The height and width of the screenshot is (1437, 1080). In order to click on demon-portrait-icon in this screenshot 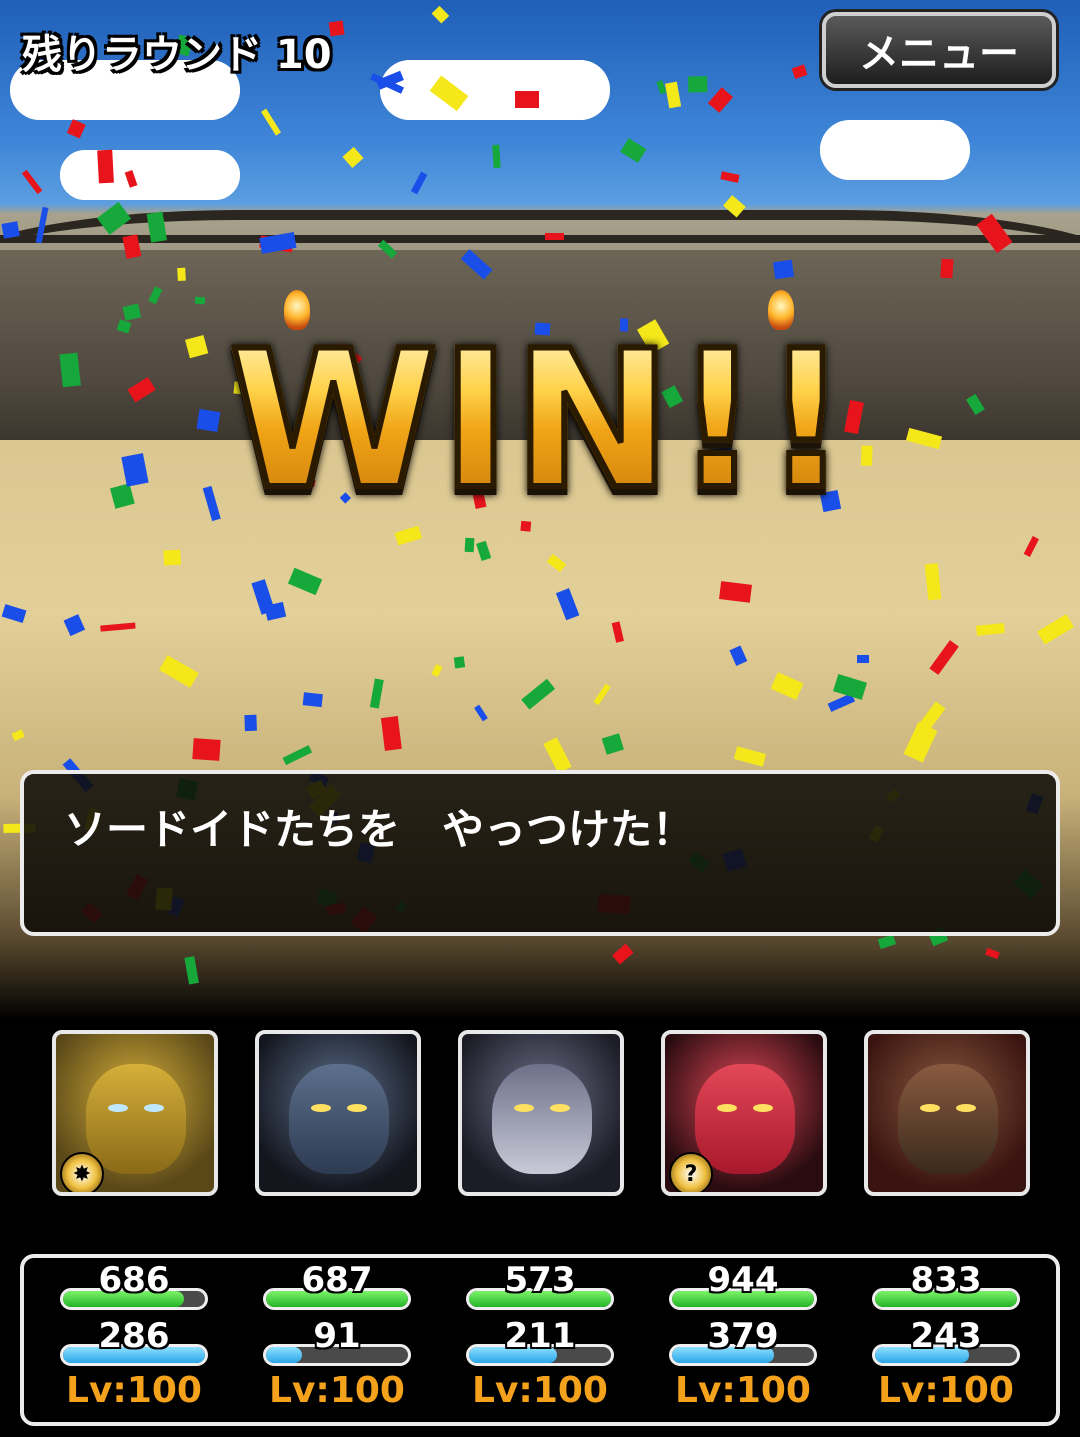, I will do `click(745, 1119)`.